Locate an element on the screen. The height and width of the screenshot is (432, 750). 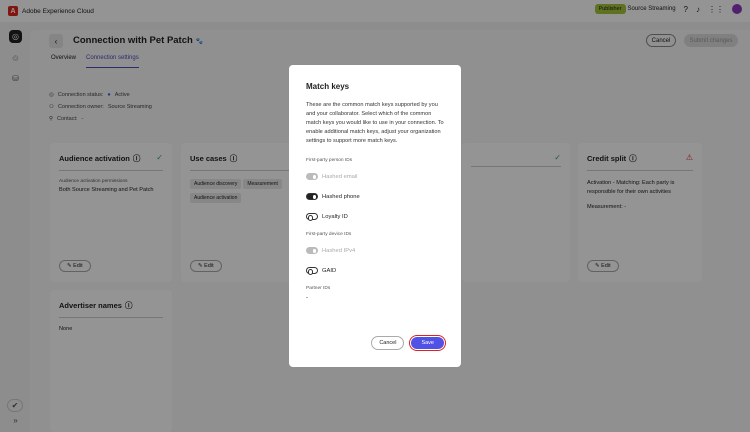
partner-ids-value: - is located at coordinates (307, 298).